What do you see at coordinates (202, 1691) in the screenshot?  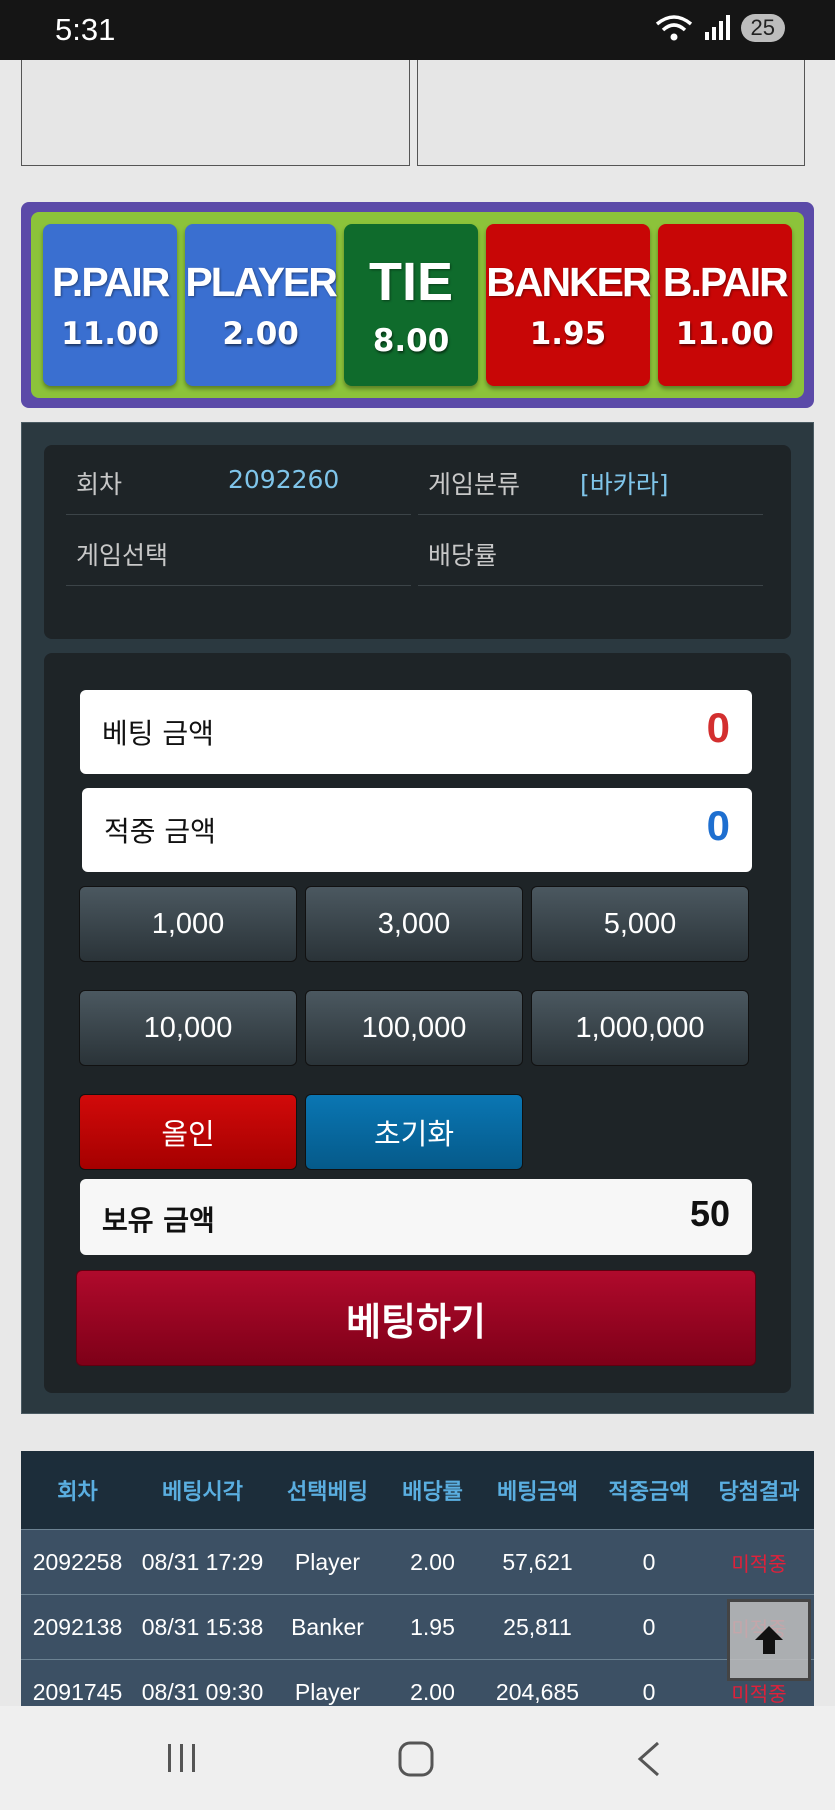 I see `cell-time: 08/31 09:30` at bounding box center [202, 1691].